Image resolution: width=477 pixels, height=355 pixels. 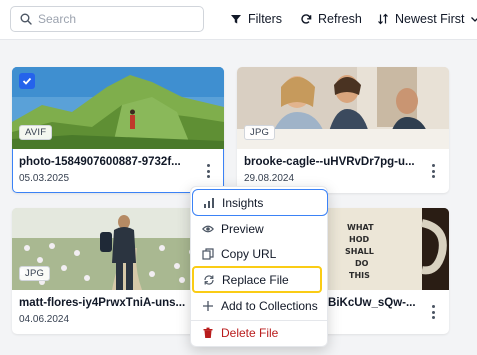 What do you see at coordinates (209, 202) in the screenshot?
I see `chart-icon` at bounding box center [209, 202].